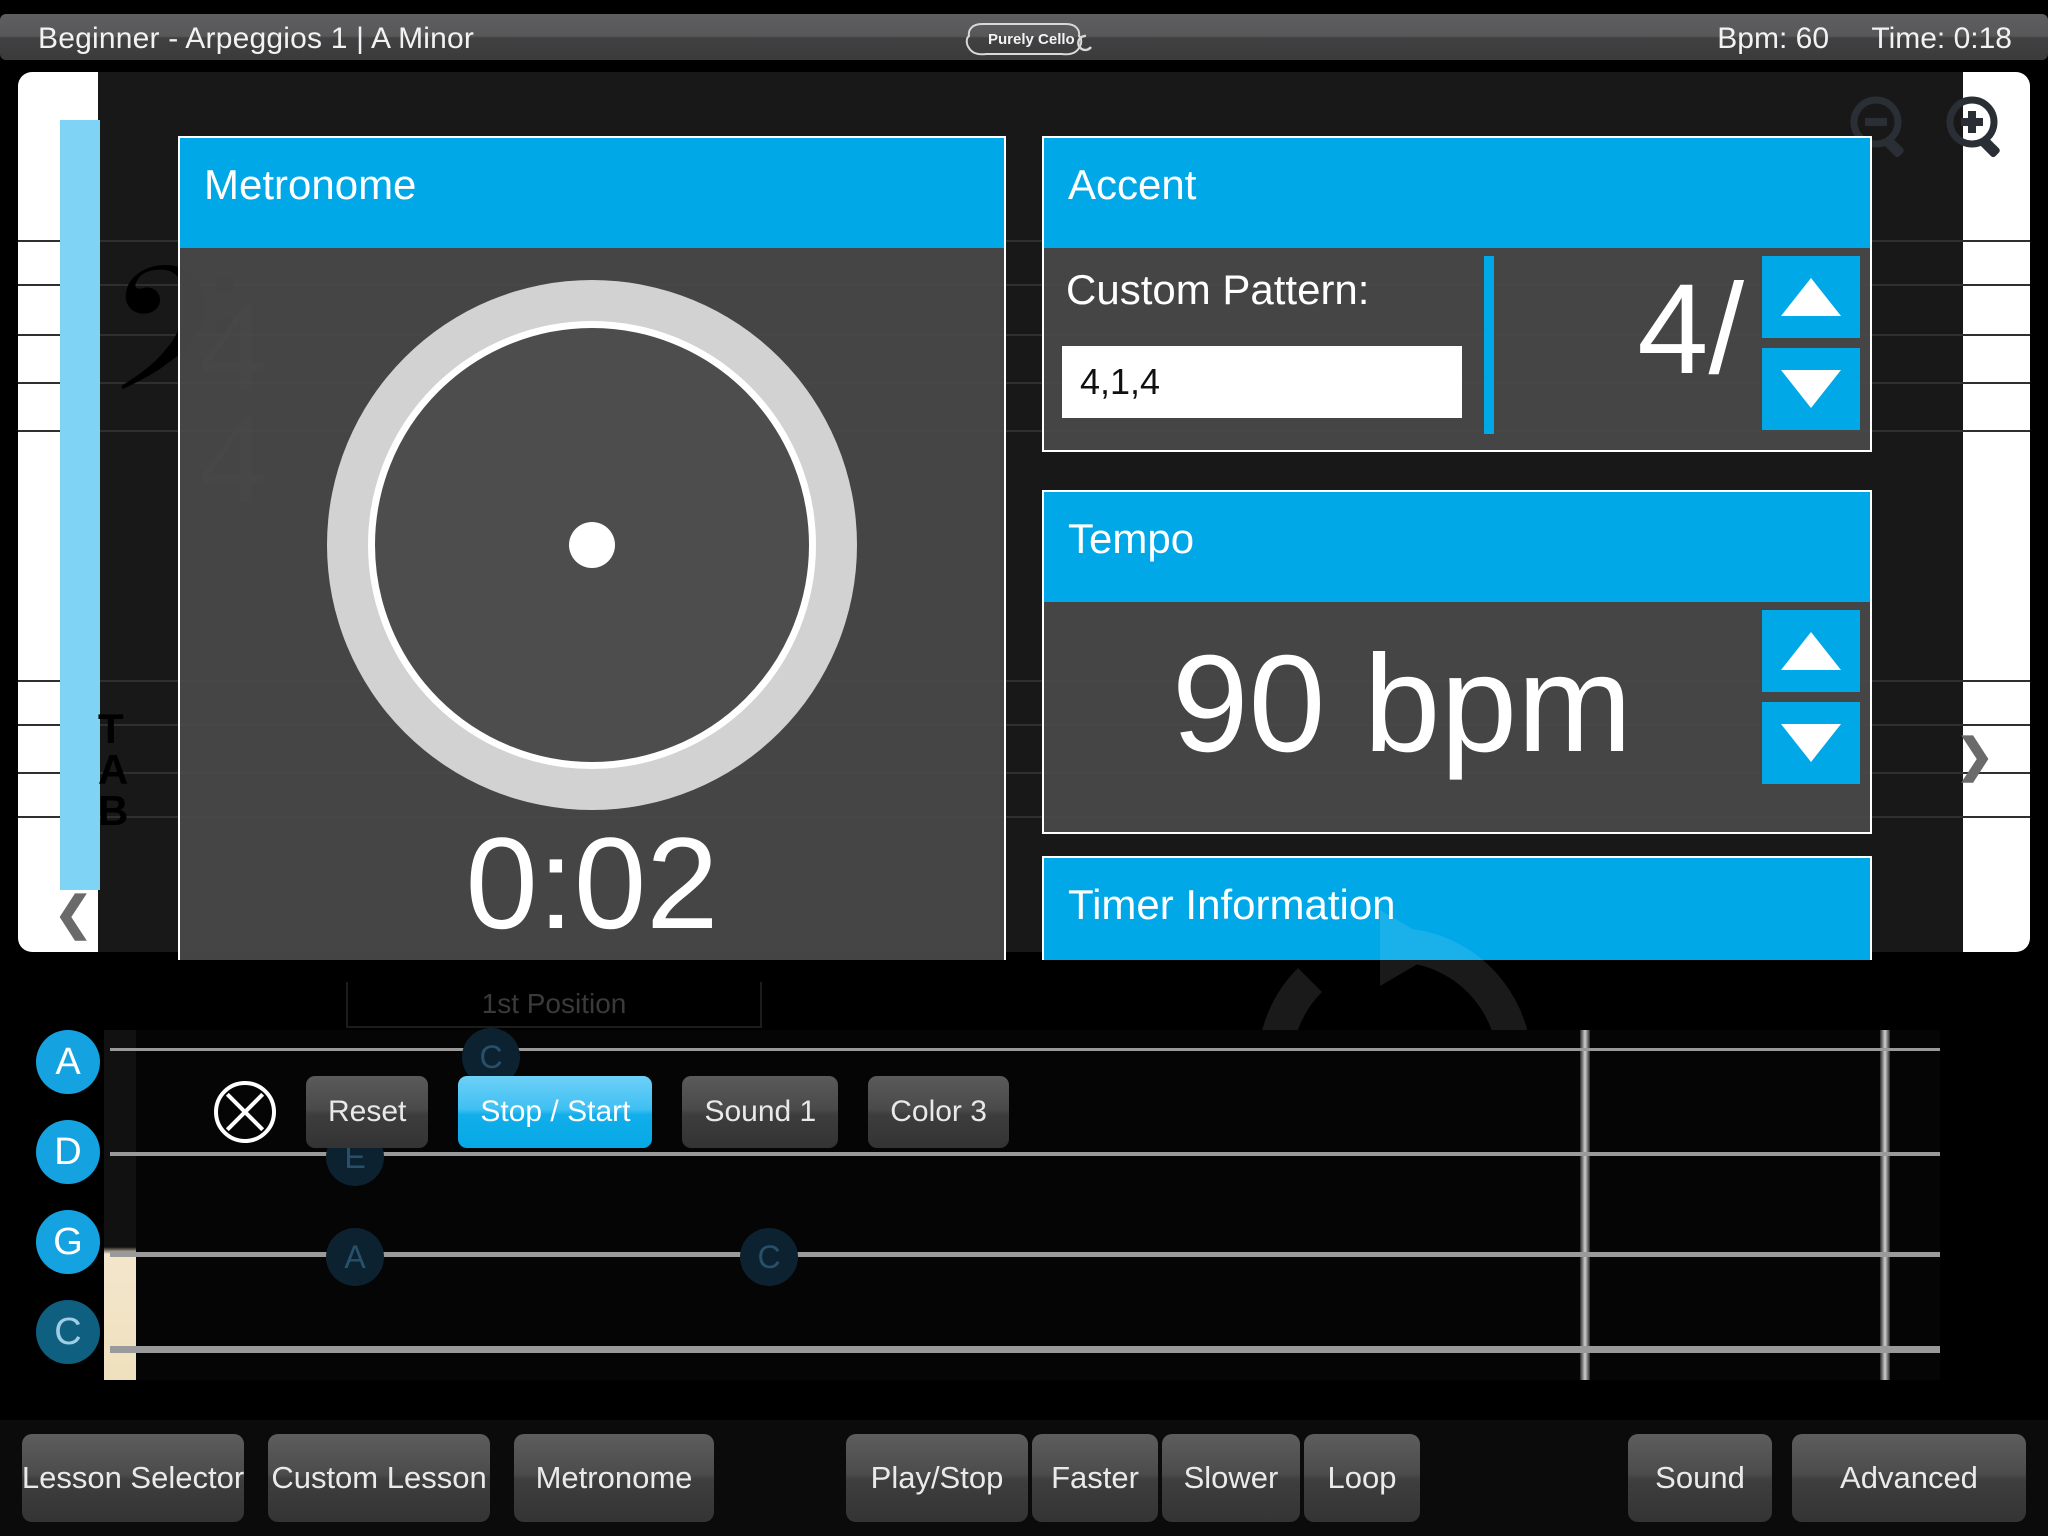 The image size is (2048, 1536). What do you see at coordinates (379, 1478) in the screenshot?
I see `custom-lesson-button: Custom Lesson` at bounding box center [379, 1478].